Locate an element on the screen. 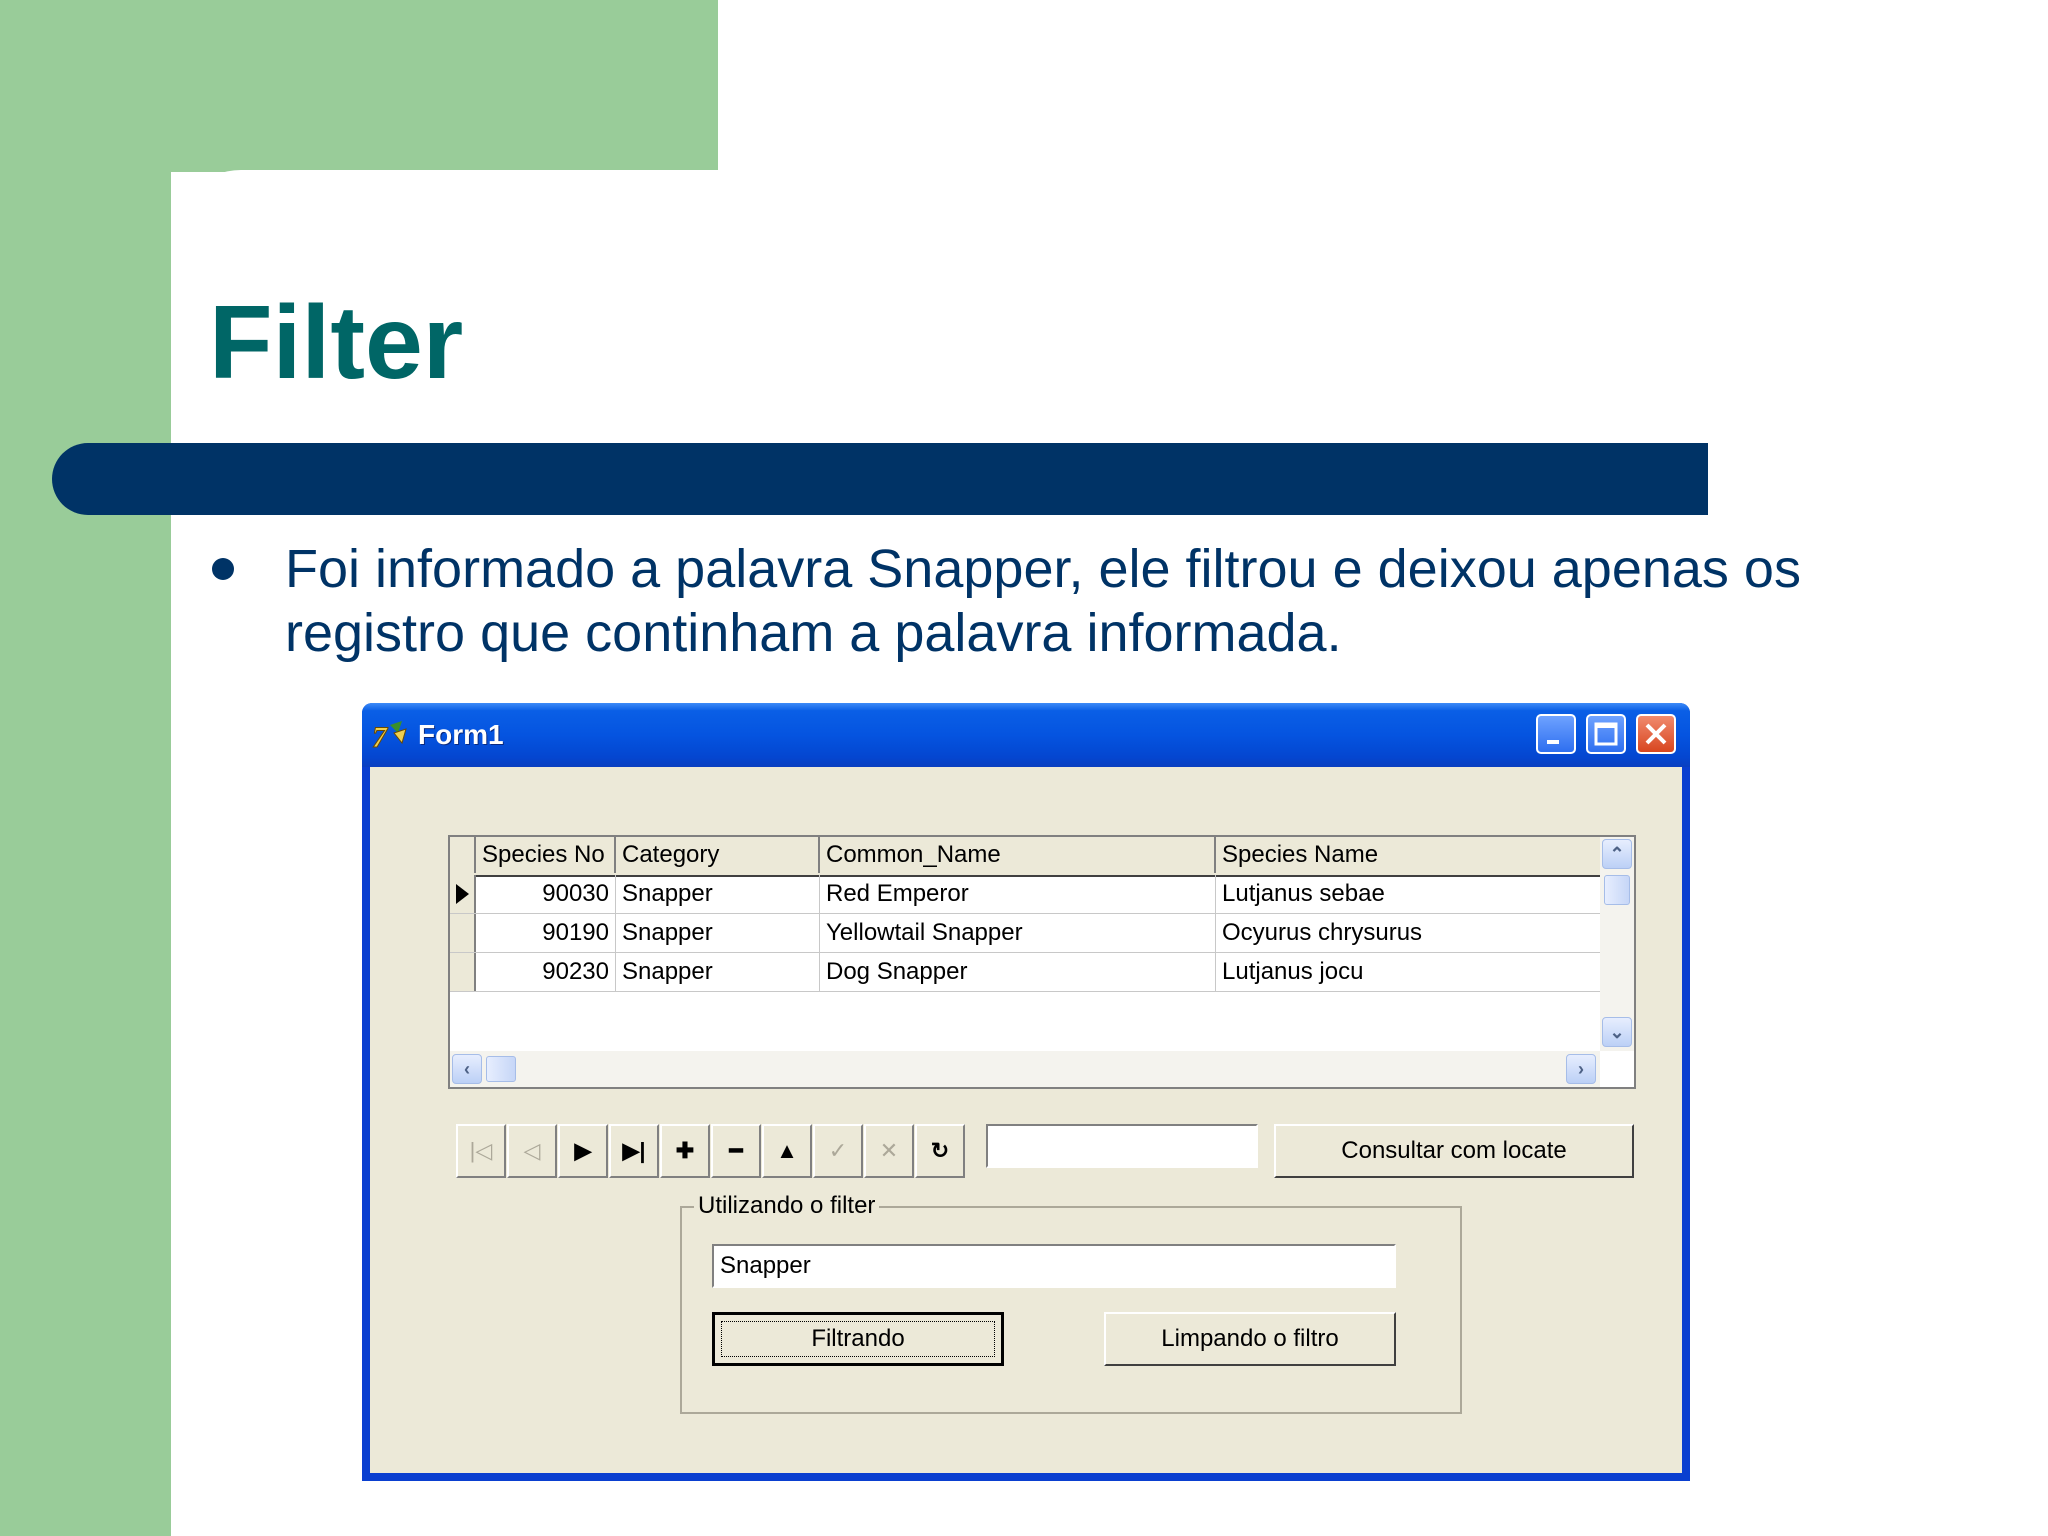  cell-common-name: Yellowtail Snapper is located at coordinates (1018, 933).